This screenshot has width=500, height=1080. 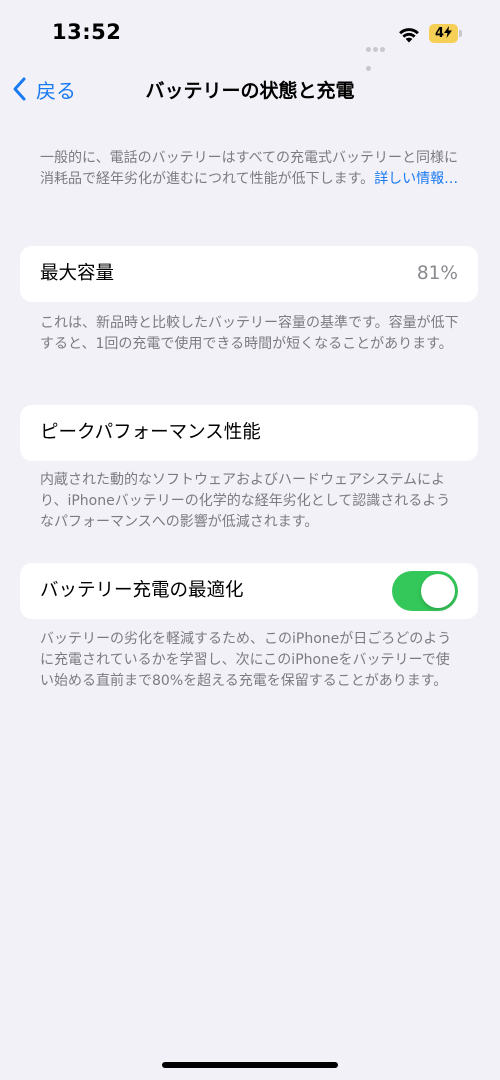 I want to click on peak-performance-row: ピークパフォーマンス性能, so click(x=249, y=433).